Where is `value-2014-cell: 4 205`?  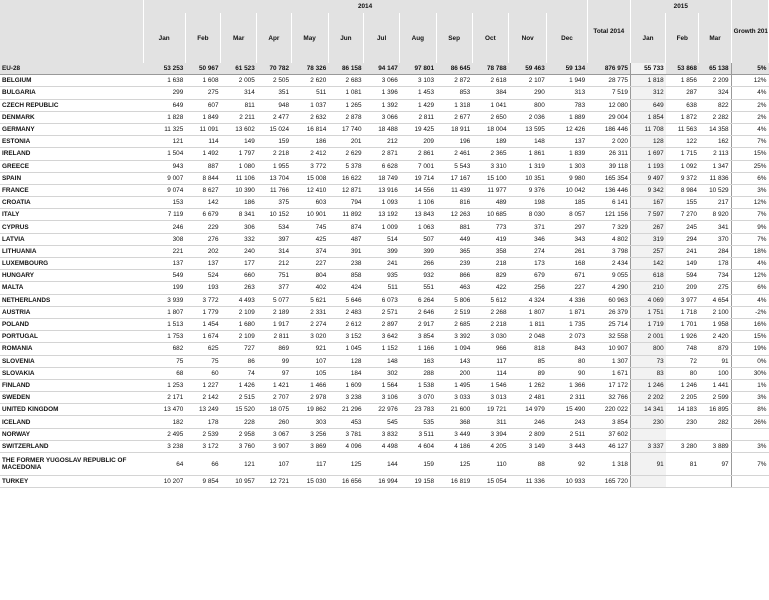 value-2014-cell: 4 205 is located at coordinates (490, 447).